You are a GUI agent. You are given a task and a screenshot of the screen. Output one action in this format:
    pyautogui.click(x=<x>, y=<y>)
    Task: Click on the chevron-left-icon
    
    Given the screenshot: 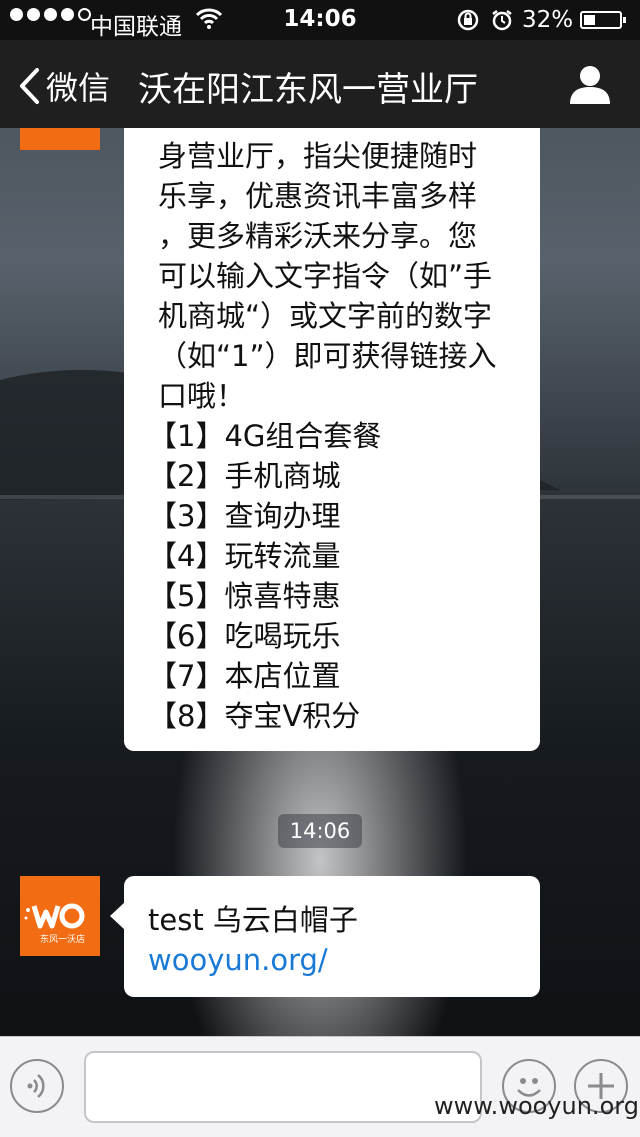 What is the action you would take?
    pyautogui.click(x=29, y=86)
    